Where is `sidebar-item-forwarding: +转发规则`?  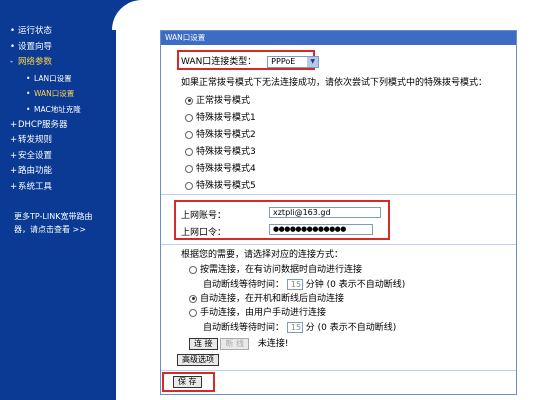
sidebar-item-forwarding: +转发规则 is located at coordinates (58, 141).